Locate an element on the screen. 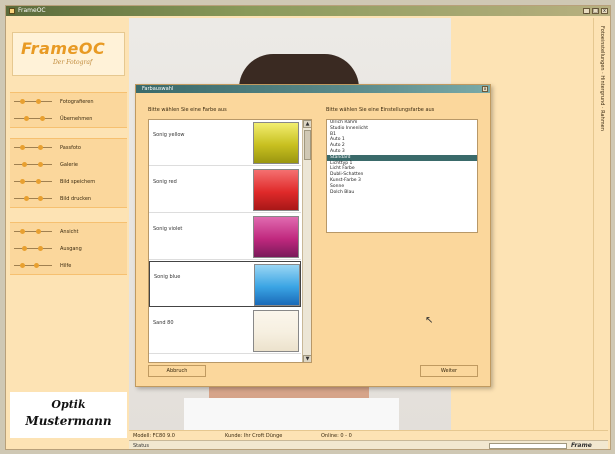  maximize-button: □ is located at coordinates (595, 11).